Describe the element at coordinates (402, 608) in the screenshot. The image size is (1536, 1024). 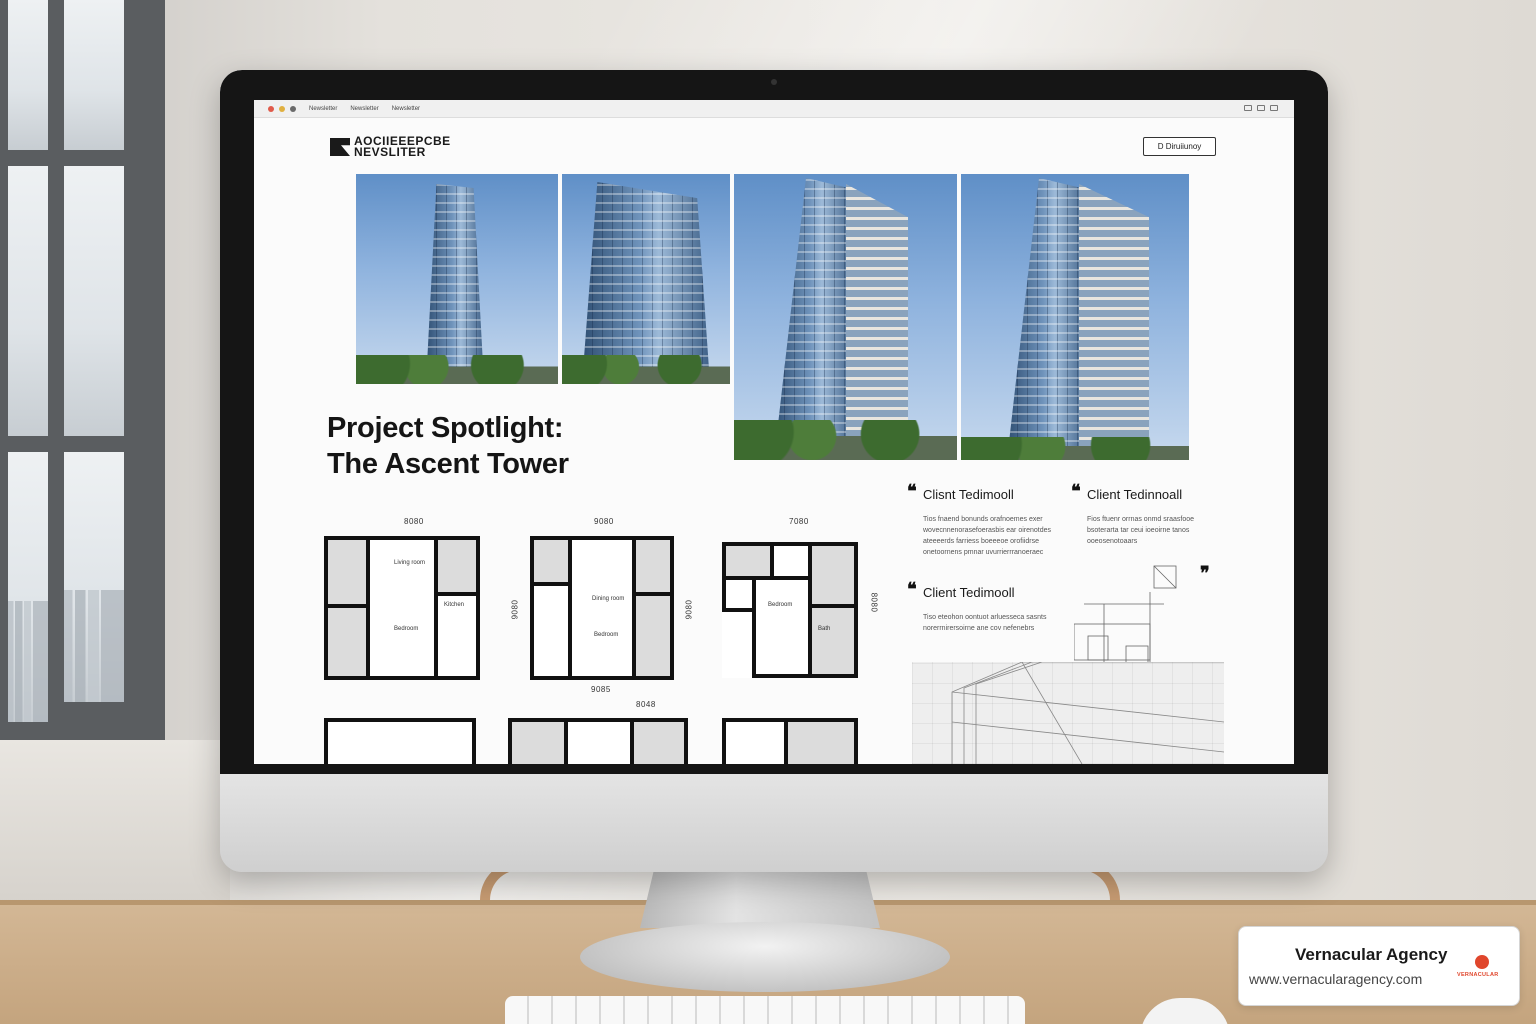
I see `floor-plan: Living room Bedroom Kitchen` at that location.